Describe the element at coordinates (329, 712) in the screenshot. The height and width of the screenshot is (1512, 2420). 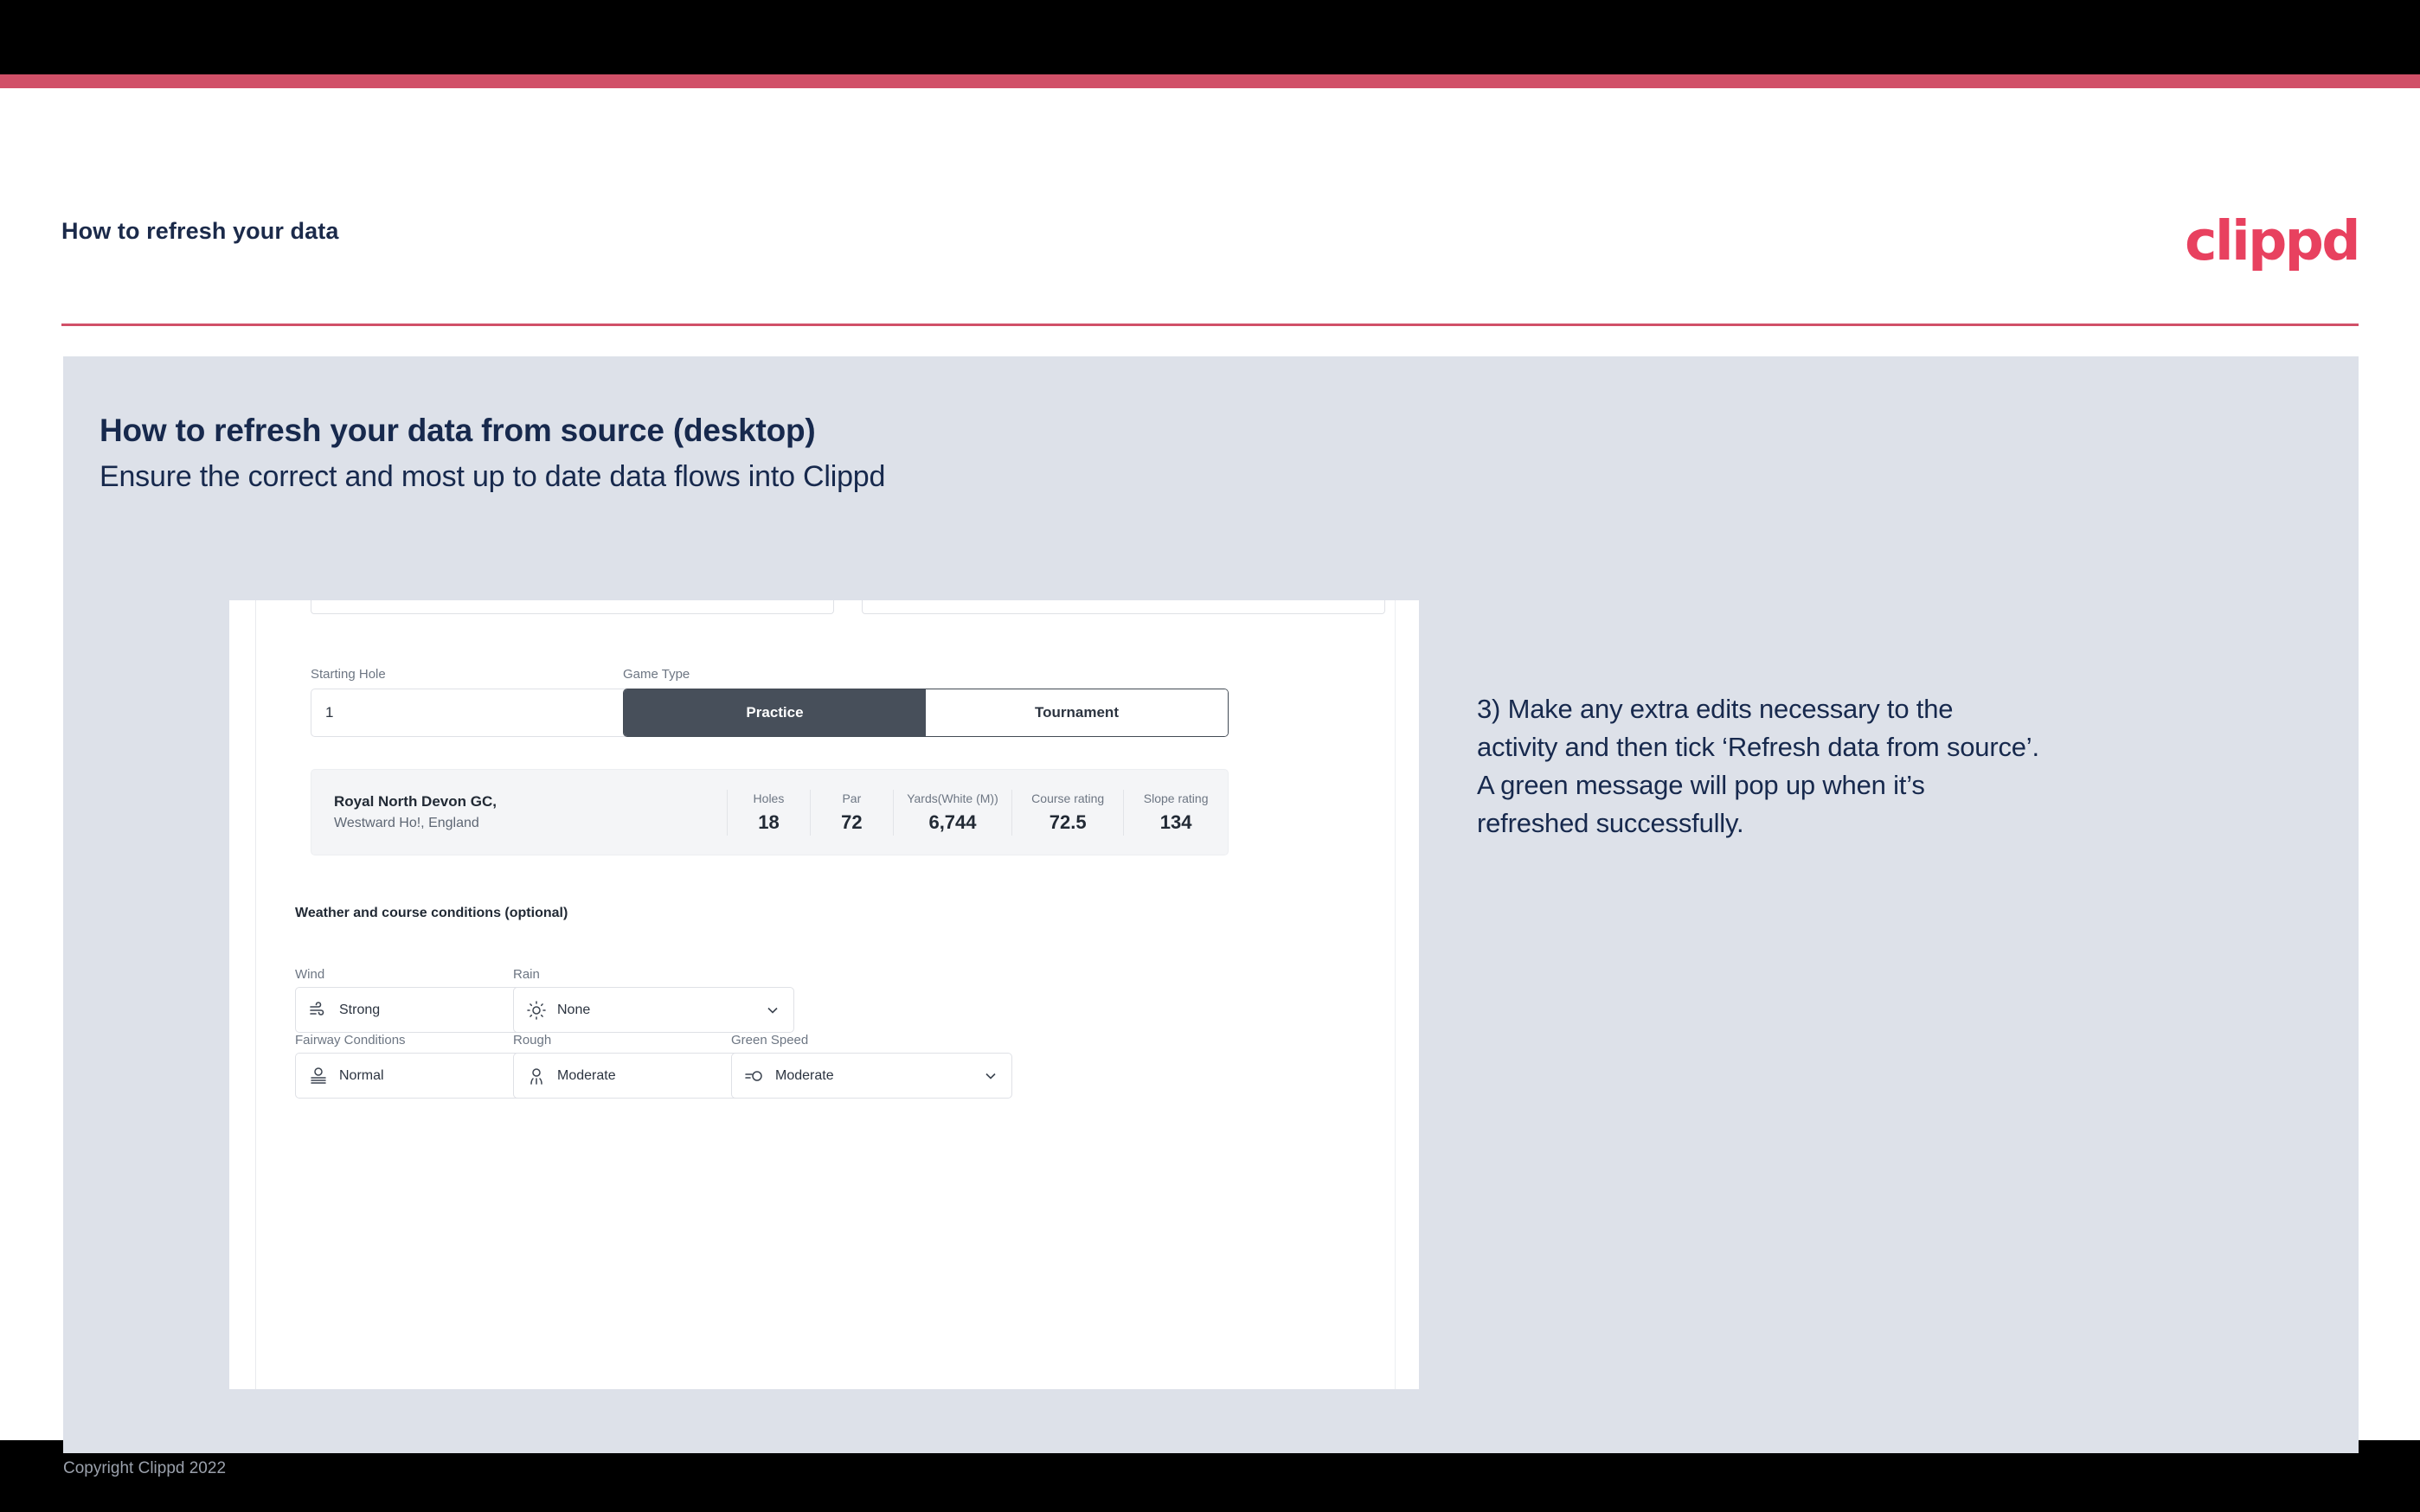
I see `starting-hole-value: 1` at that location.